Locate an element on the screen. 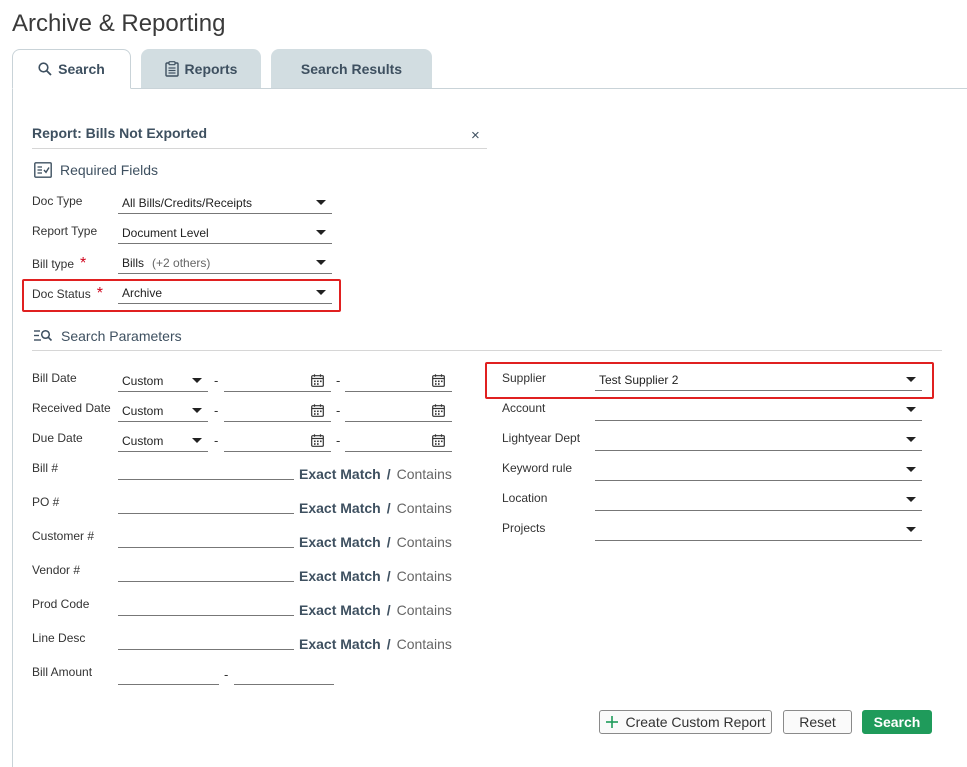 The width and height of the screenshot is (967, 767). create-custom-report-label: Create Custom Report is located at coordinates (695, 722).